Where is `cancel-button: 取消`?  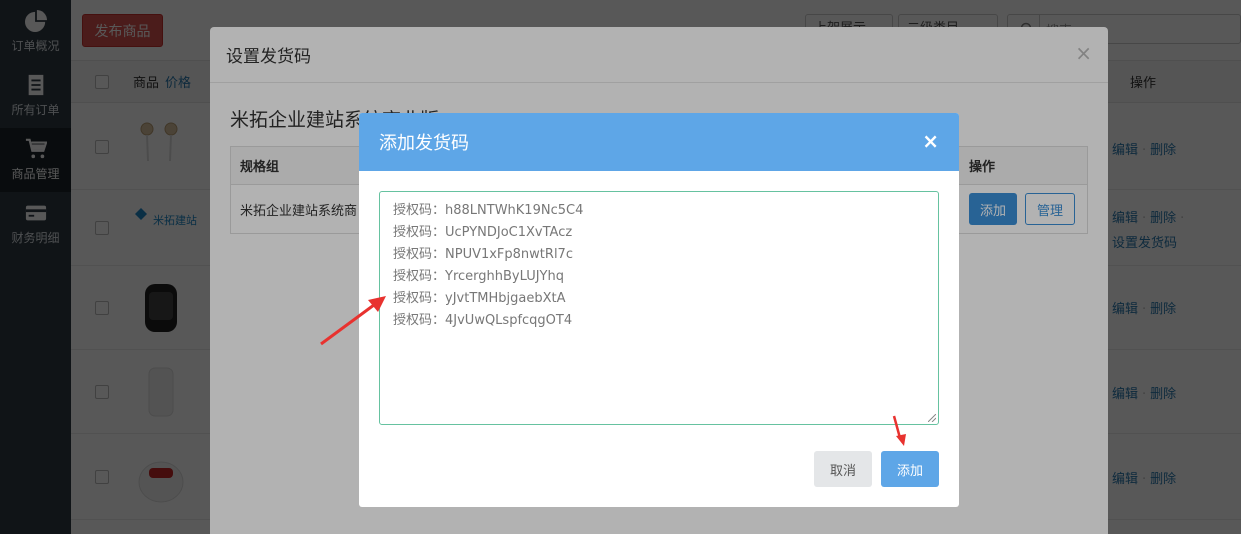
cancel-button: 取消 is located at coordinates (843, 469).